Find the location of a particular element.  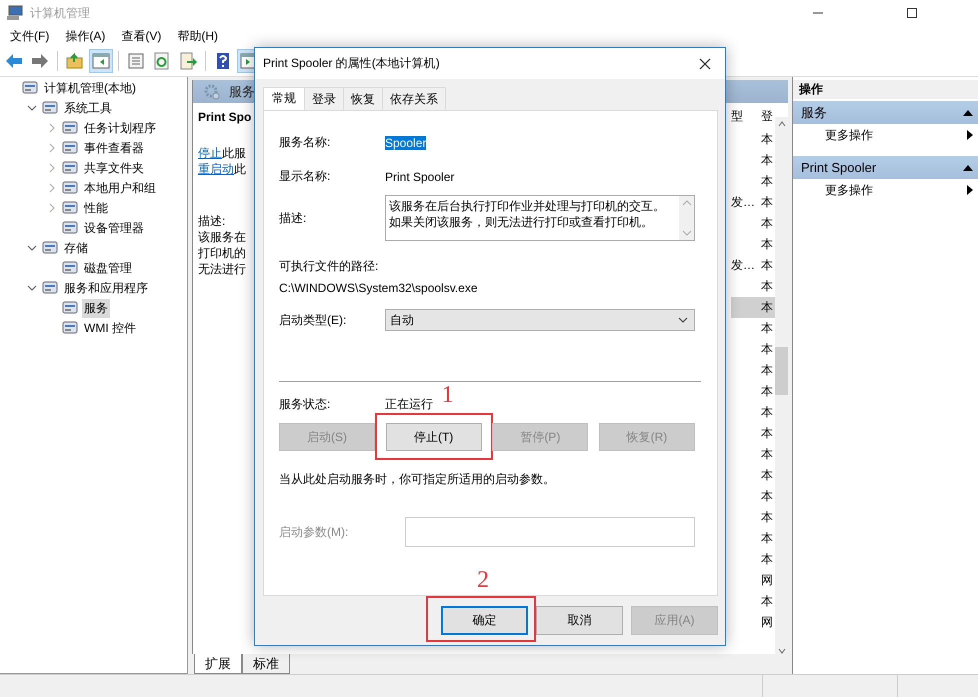

menu-item: 操作(A) is located at coordinates (85, 36).